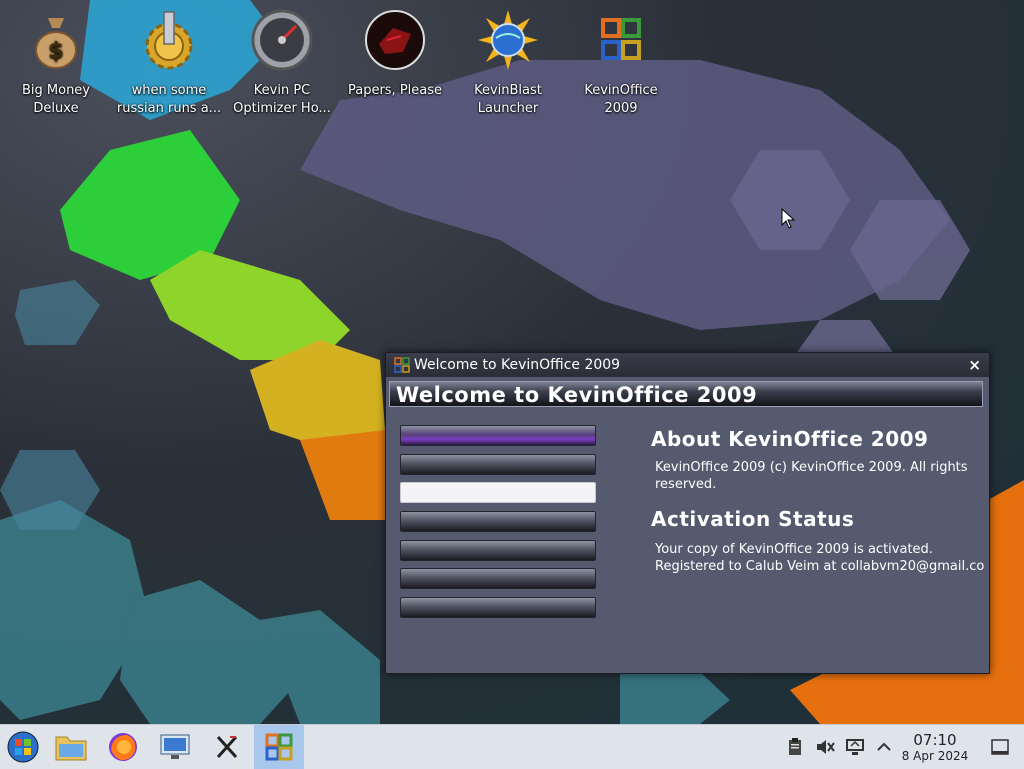 This screenshot has width=1024, height=769. I want to click on about-heading: About KevinOffice 2009, so click(790, 439).